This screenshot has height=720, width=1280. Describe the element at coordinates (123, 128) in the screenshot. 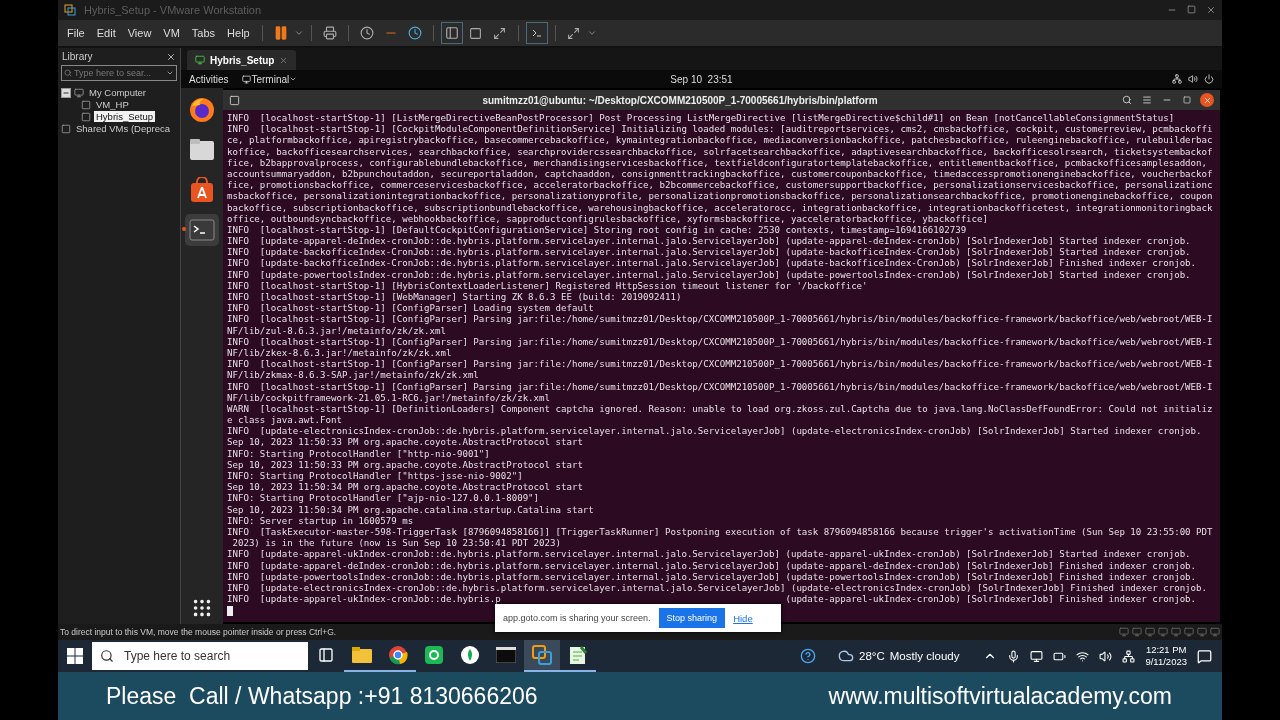

I see `tree-item: Shared VMs (Depreca` at that location.